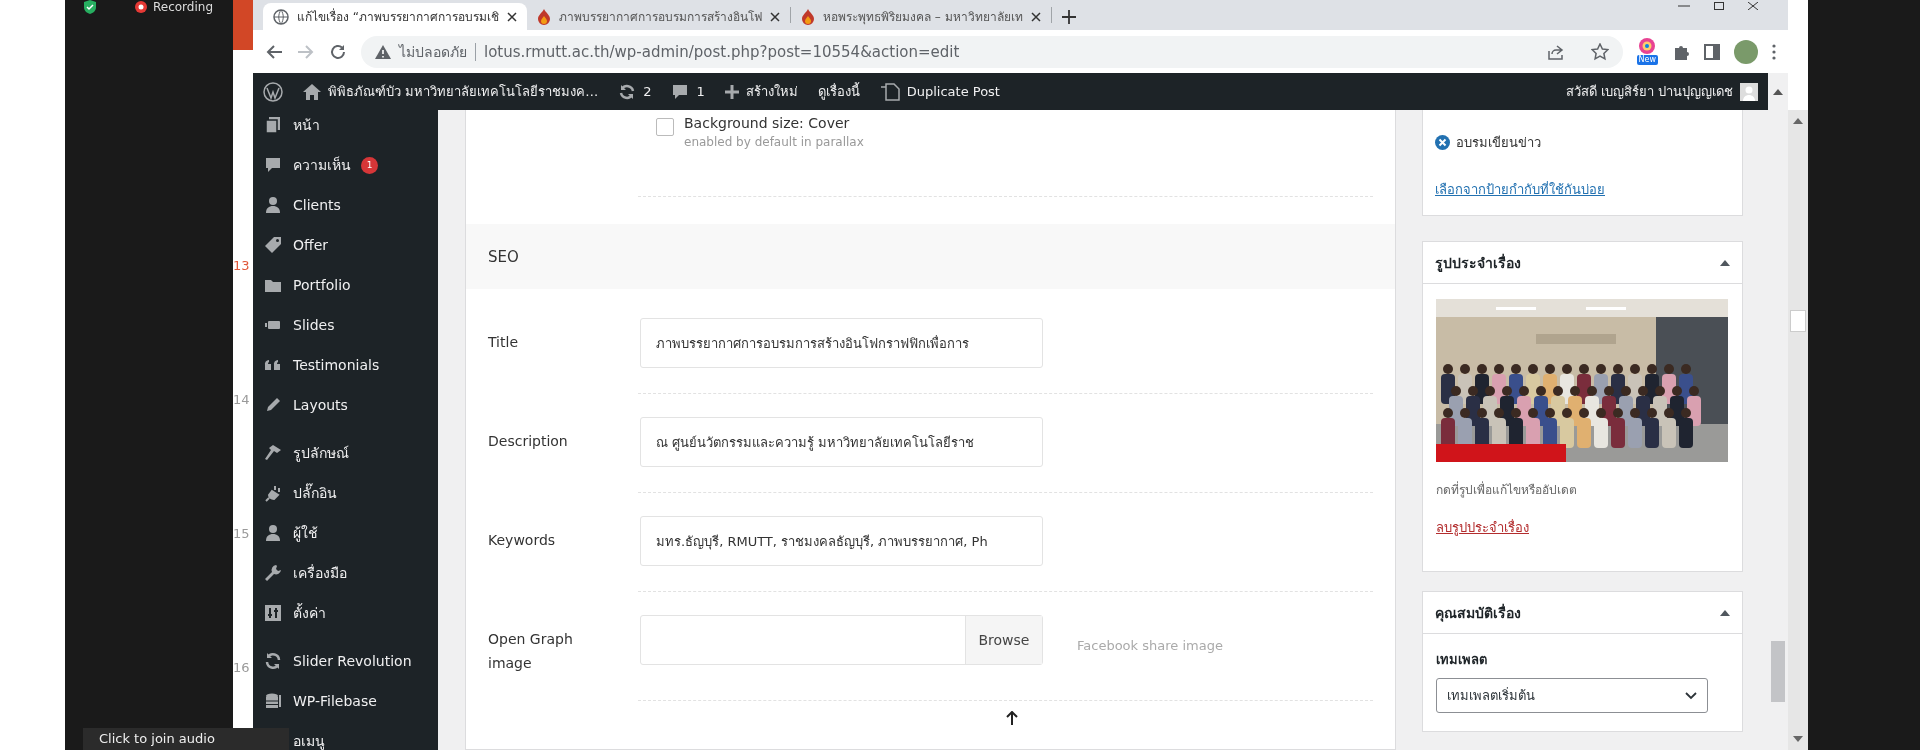  What do you see at coordinates (345, 285) in the screenshot?
I see `sidebar-item: Portfolio` at bounding box center [345, 285].